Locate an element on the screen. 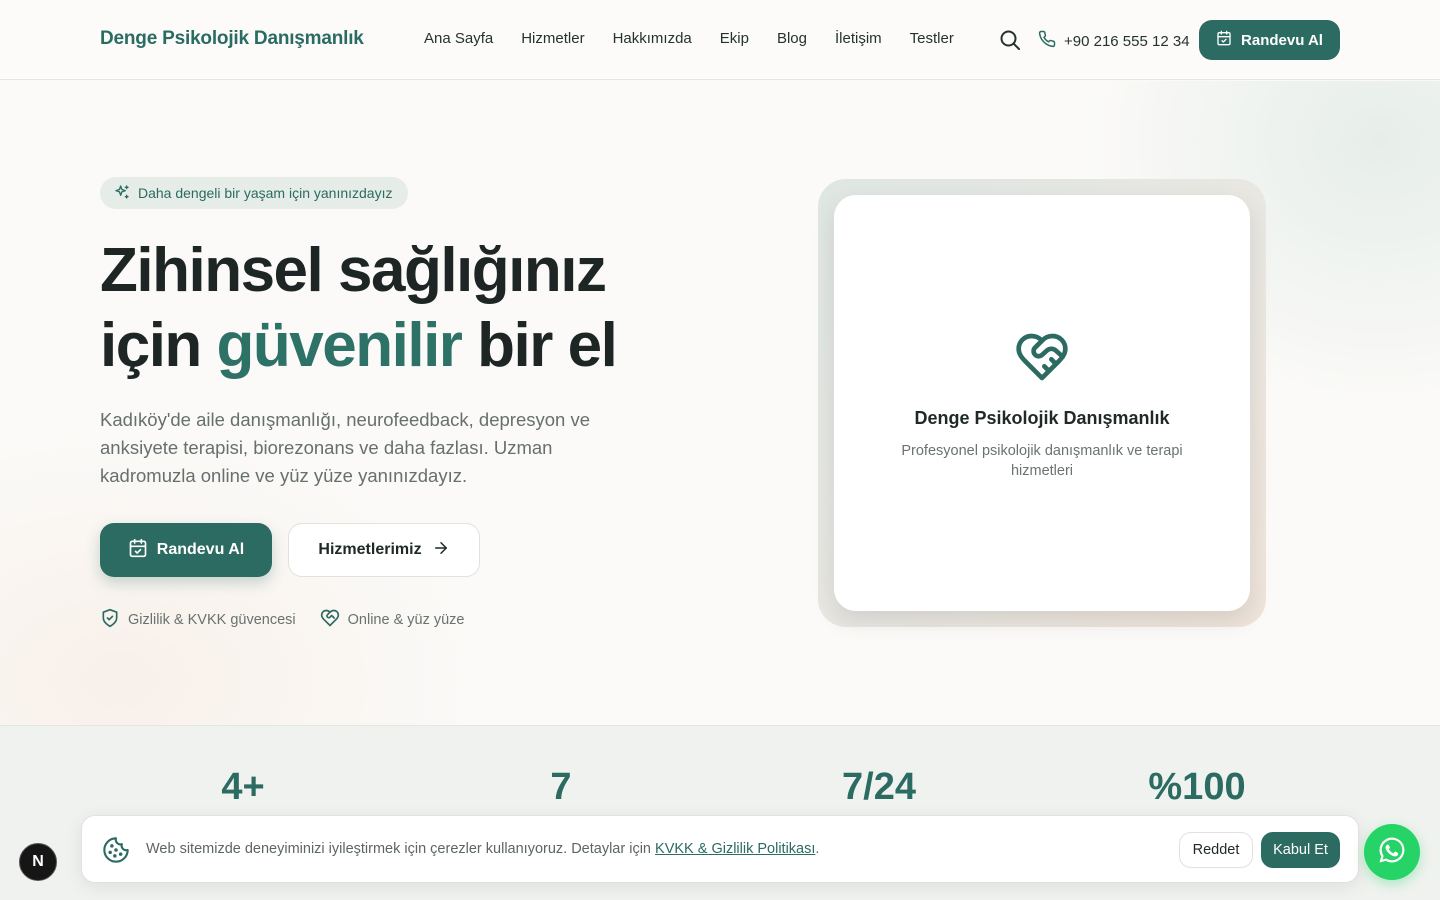  header-appointment-label: Randevu Al is located at coordinates (1282, 40).